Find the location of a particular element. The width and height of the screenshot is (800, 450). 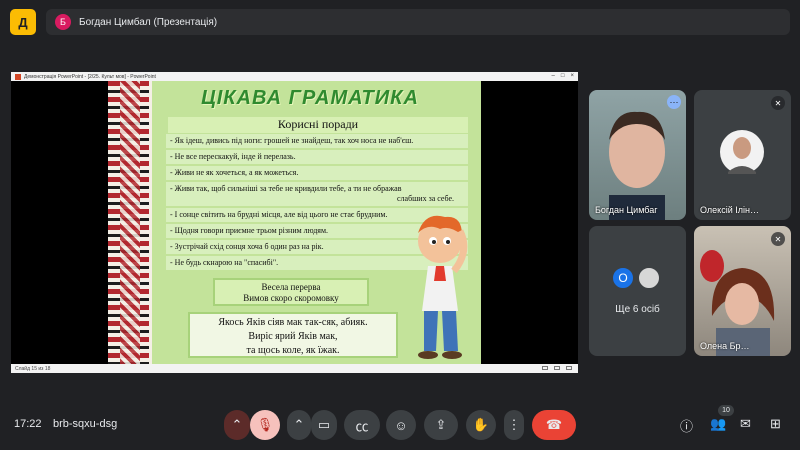

participant-tile: ⋯ Богдан Цимбаг is located at coordinates (637, 155).